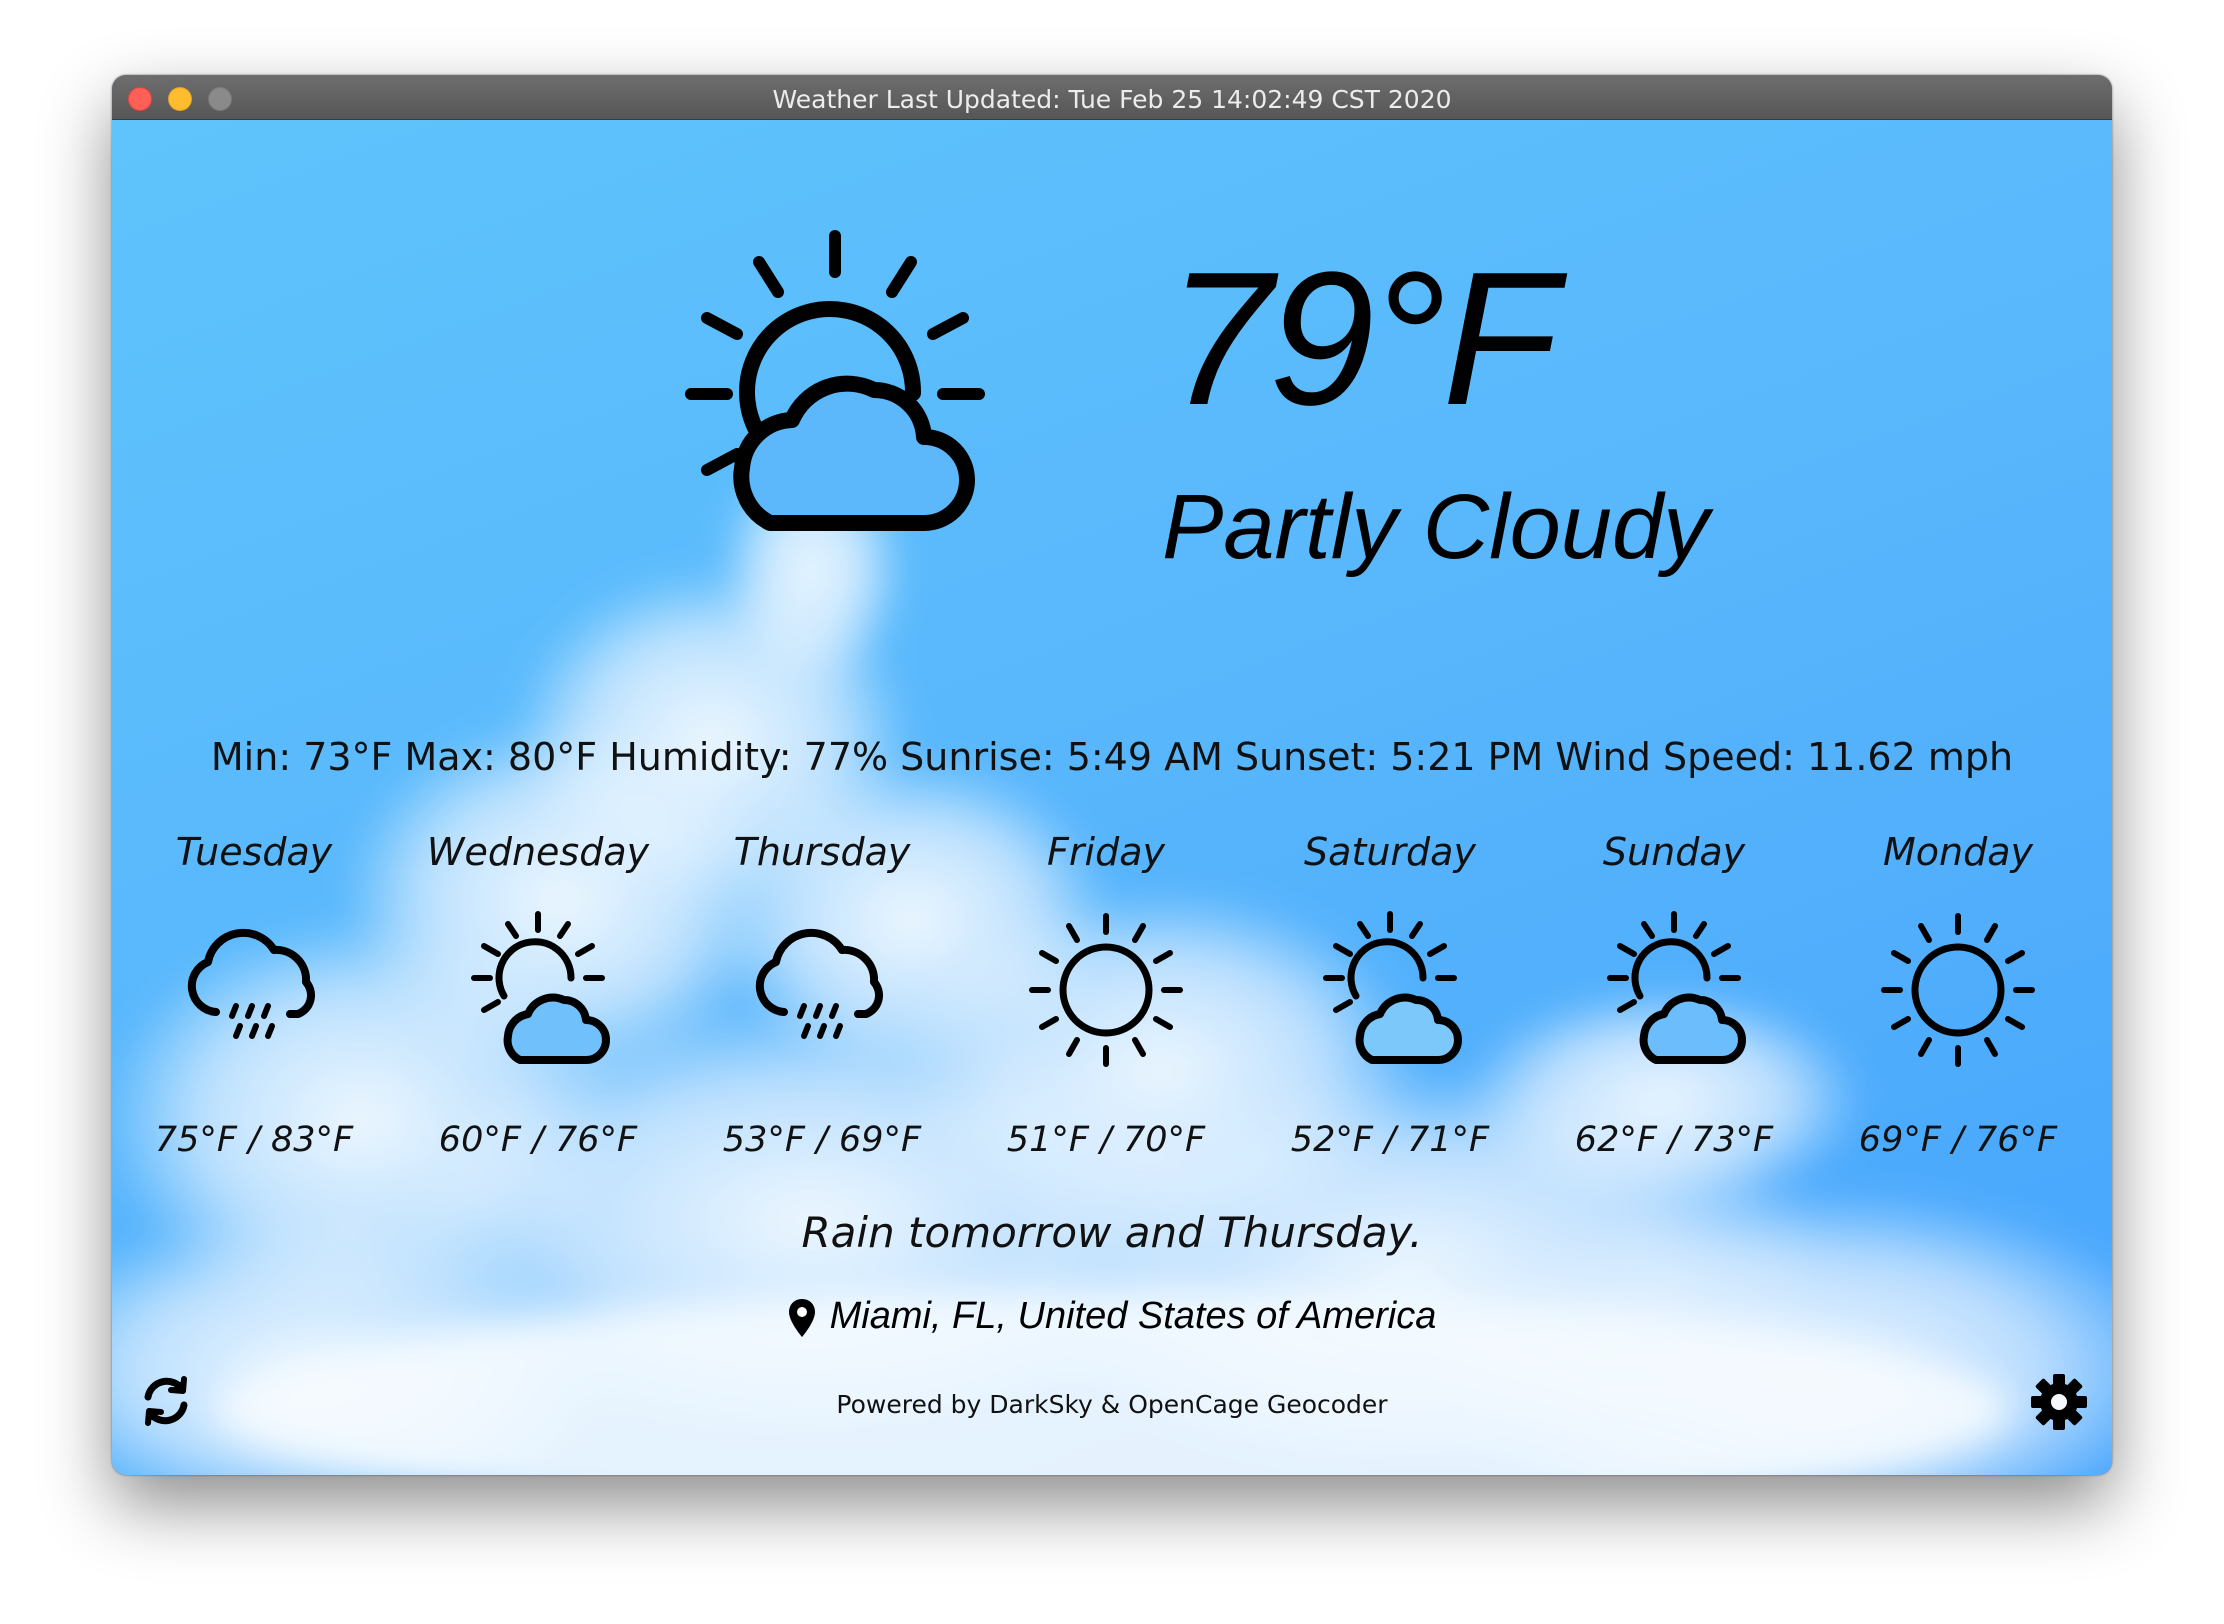 The width and height of the screenshot is (2224, 1624). I want to click on current-temperature: 79°F, so click(1362, 339).